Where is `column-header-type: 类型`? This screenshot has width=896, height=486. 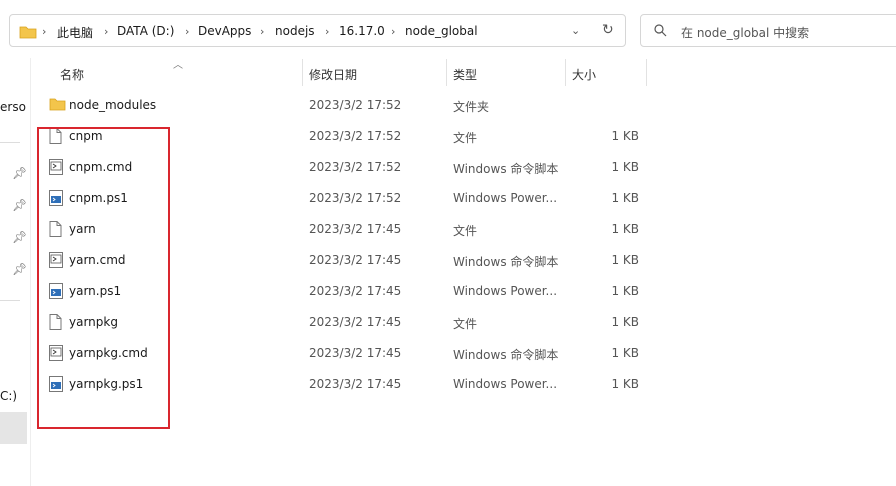
column-header-type: 类型 is located at coordinates (465, 74).